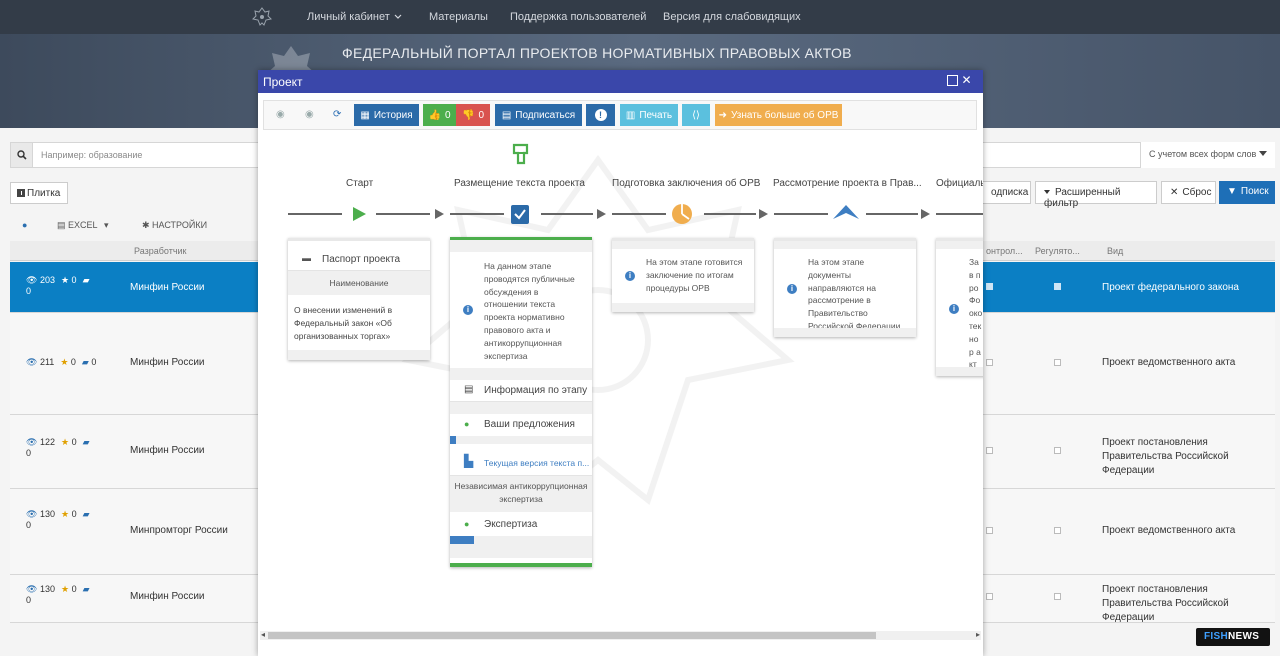 Image resolution: width=1280 pixels, height=656 pixels. I want to click on stage-info-row: ▤ Информация по этапу, so click(521, 391).